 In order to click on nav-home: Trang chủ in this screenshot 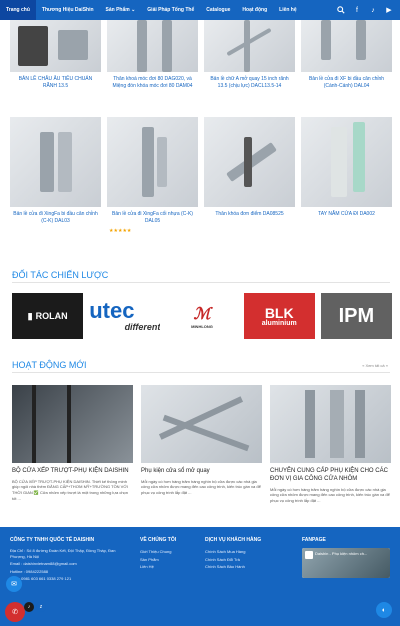, I will do `click(18, 10)`.